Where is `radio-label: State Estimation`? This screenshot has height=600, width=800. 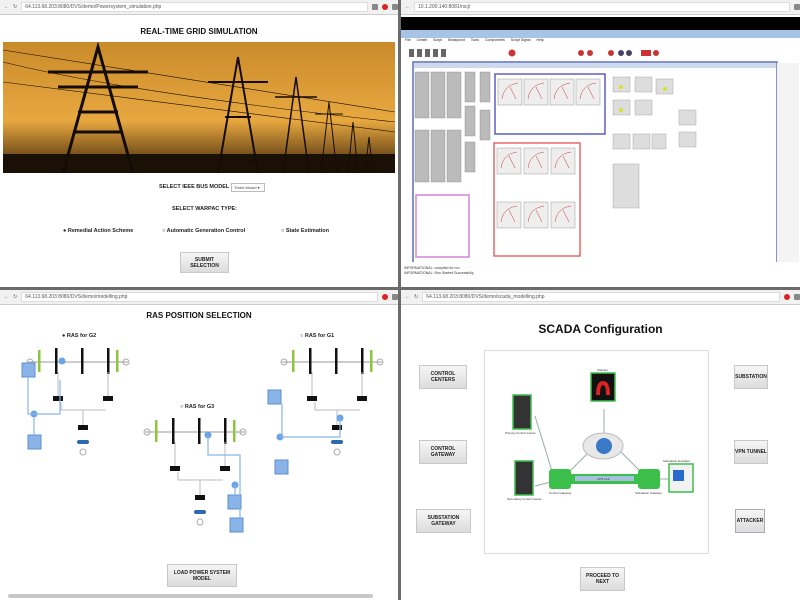
radio-label: State Estimation is located at coordinates (307, 231).